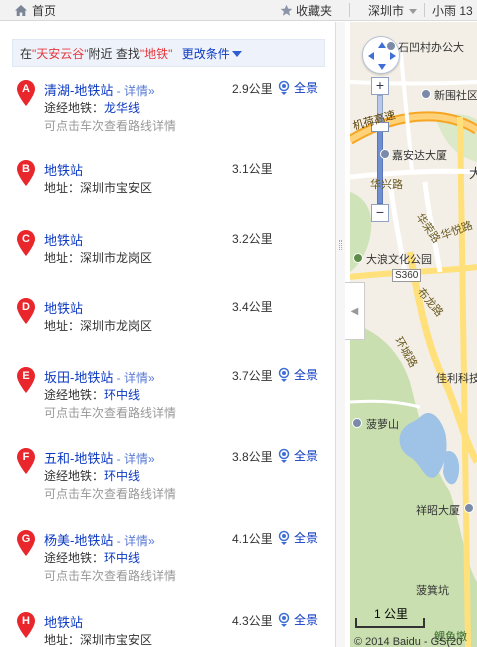 This screenshot has height=647, width=477. I want to click on result-title-link: 清湖-地铁站 - 详情», so click(99, 89).